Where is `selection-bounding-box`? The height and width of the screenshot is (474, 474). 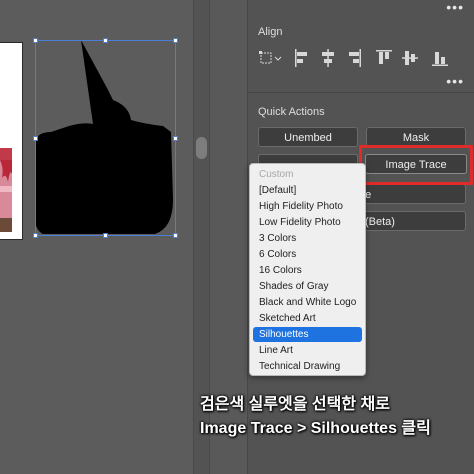 selection-bounding-box is located at coordinates (105, 138).